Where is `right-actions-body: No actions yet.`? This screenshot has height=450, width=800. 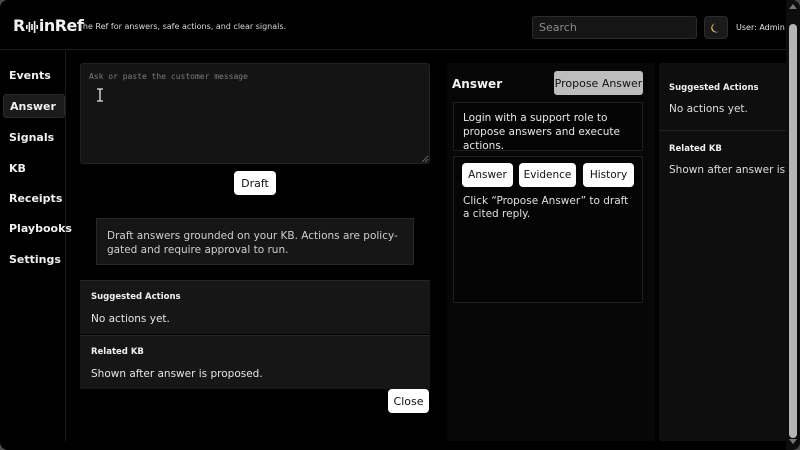 right-actions-body: No actions yet. is located at coordinates (708, 109).